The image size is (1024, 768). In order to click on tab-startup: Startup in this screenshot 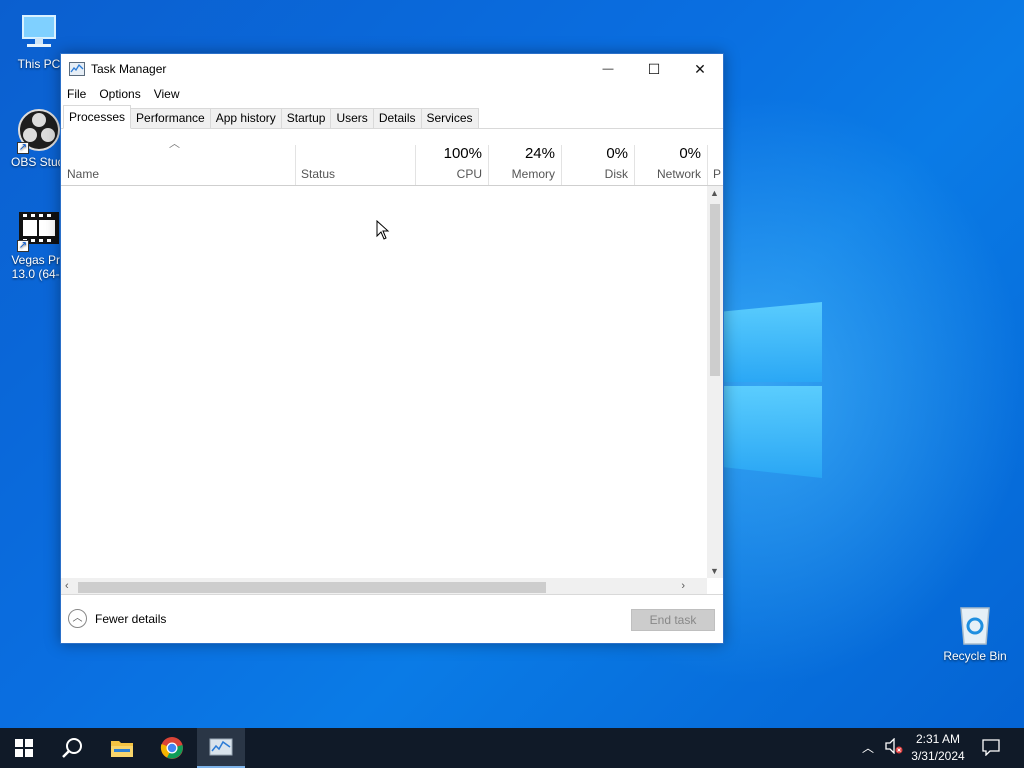, I will do `click(306, 118)`.